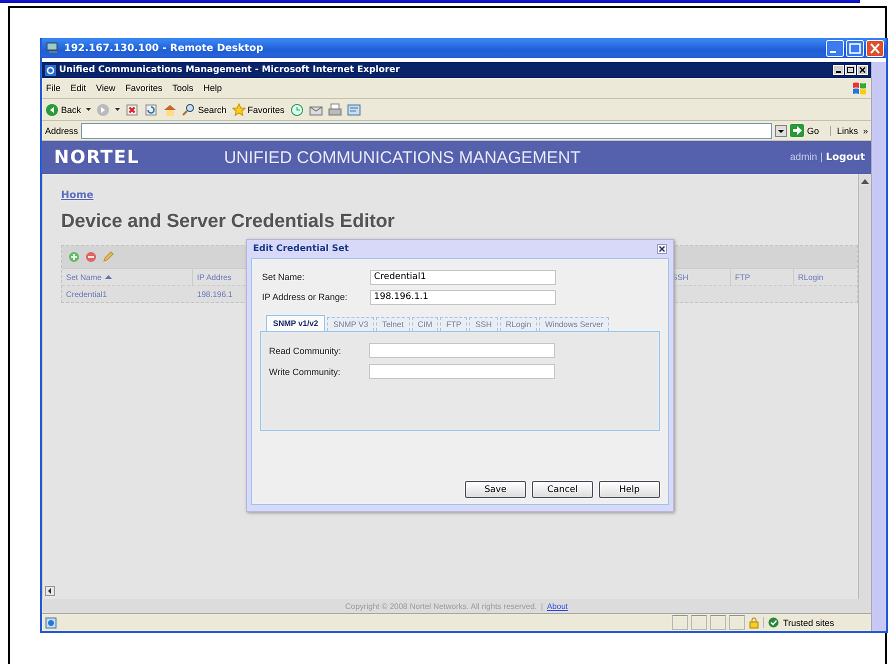 The width and height of the screenshot is (891, 664). I want to click on menu-item: File, so click(53, 88).